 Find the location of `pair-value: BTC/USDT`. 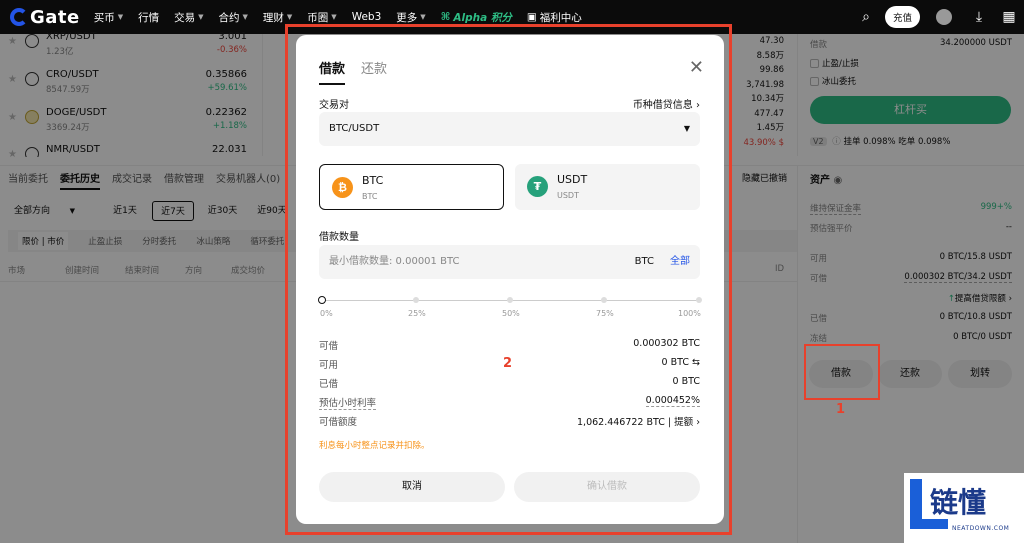

pair-value: BTC/USDT is located at coordinates (354, 128).